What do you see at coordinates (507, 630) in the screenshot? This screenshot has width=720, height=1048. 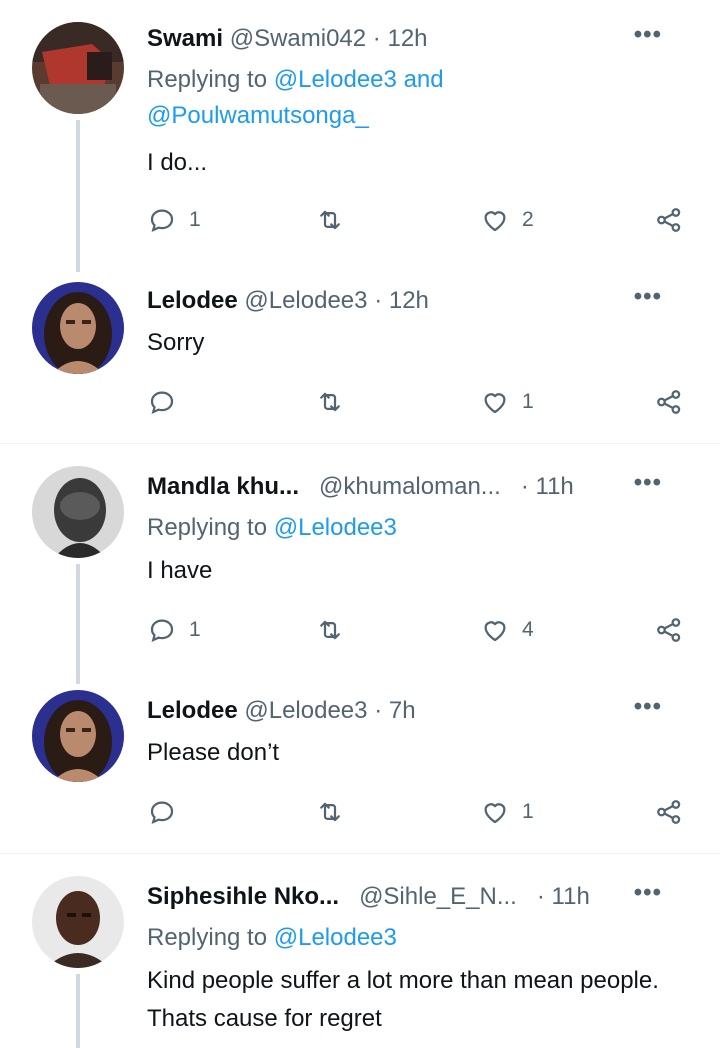 I see `like-button: 4` at bounding box center [507, 630].